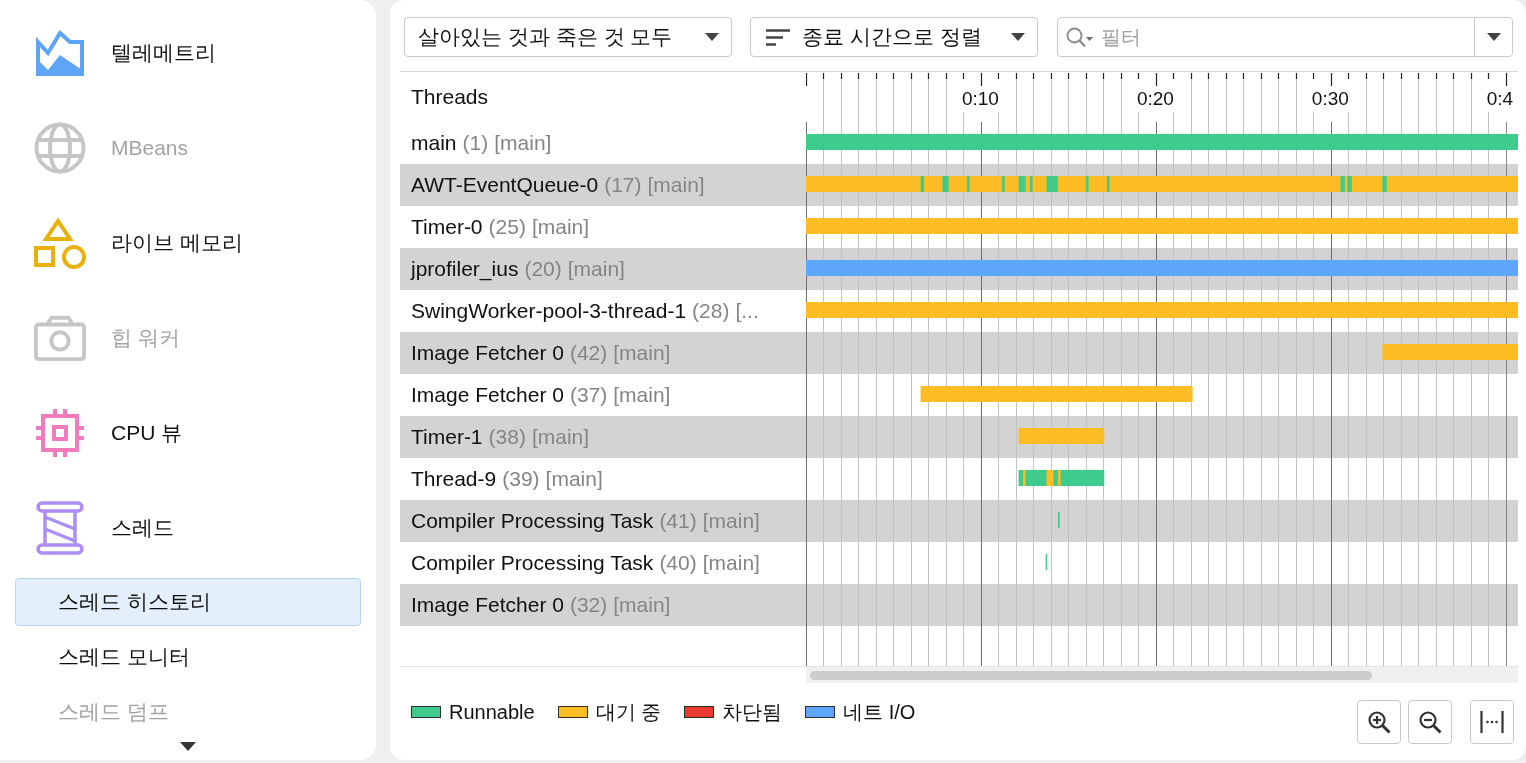 The height and width of the screenshot is (763, 1526). I want to click on nav-subitem: 스레드 모니터, so click(124, 657).